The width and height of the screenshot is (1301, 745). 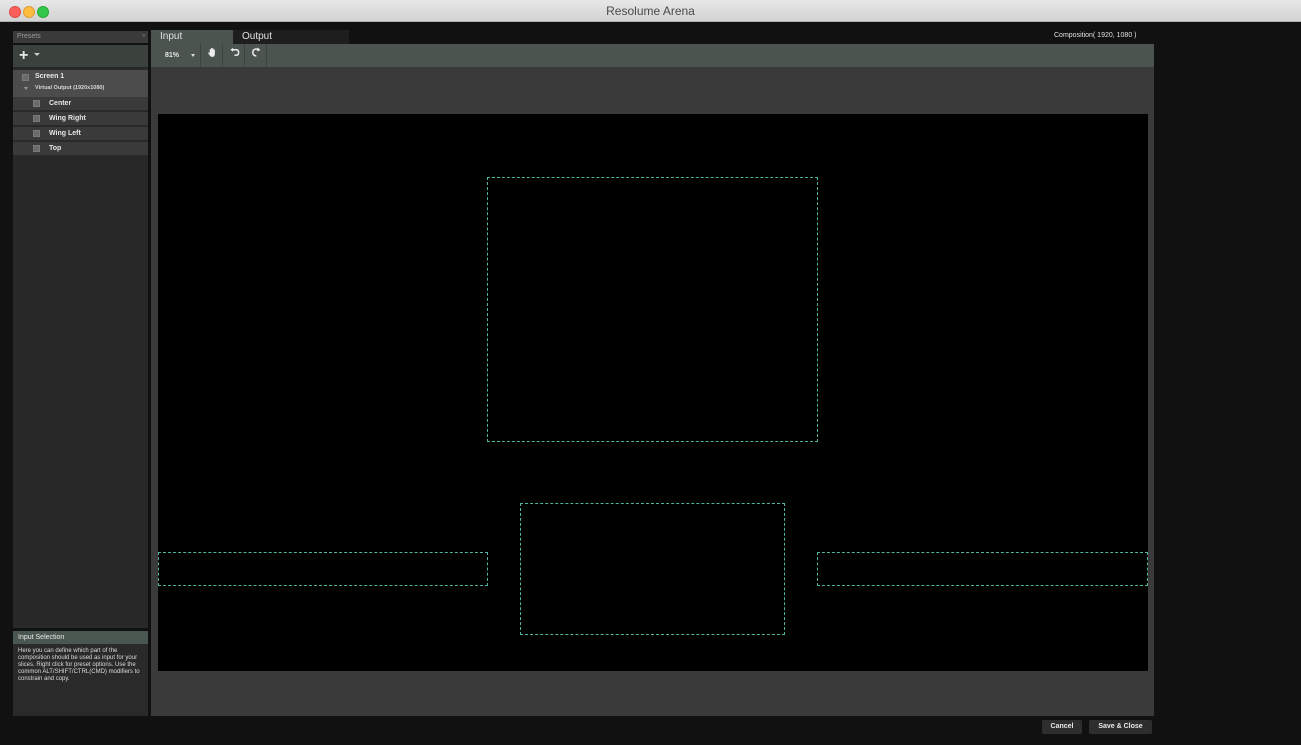 I want to click on tab-input-selection: Input Selection, so click(x=192, y=43).